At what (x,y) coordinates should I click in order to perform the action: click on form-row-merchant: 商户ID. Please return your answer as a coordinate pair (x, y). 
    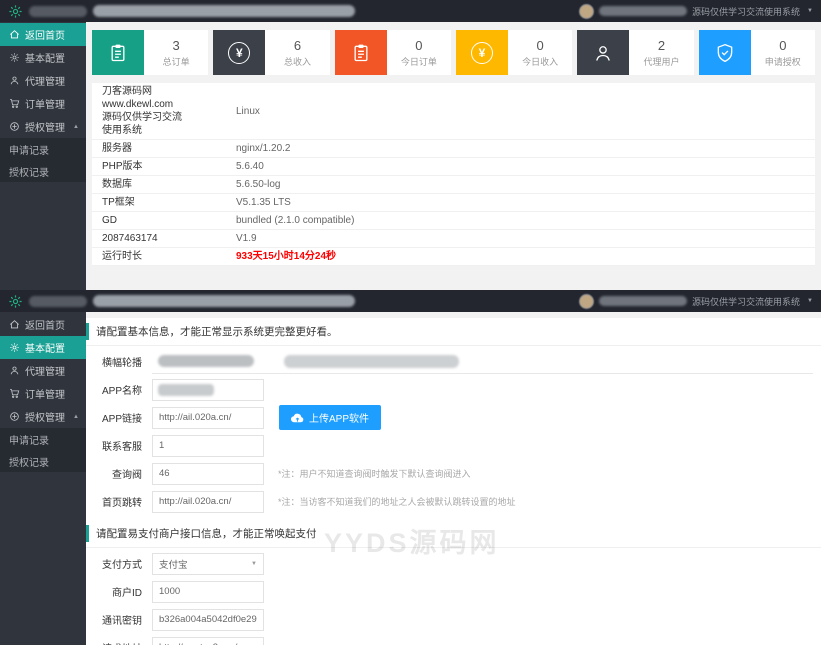
    Looking at the image, I should click on (453, 591).